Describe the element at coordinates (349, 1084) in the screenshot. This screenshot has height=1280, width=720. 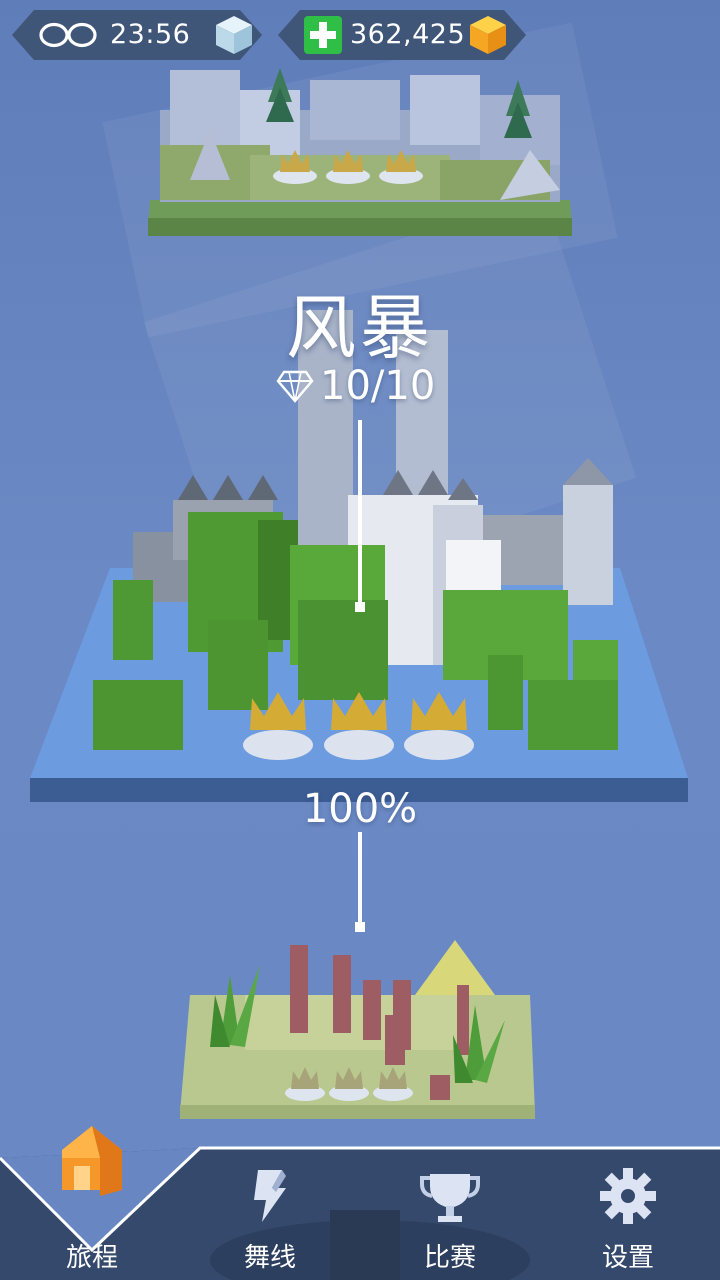
I see `next-crowns` at that location.